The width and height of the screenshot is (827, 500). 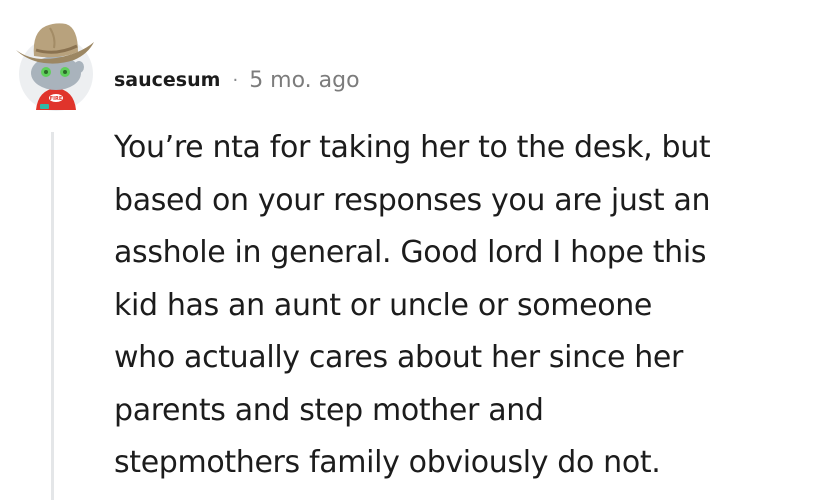 I want to click on thread-line, so click(x=52, y=316).